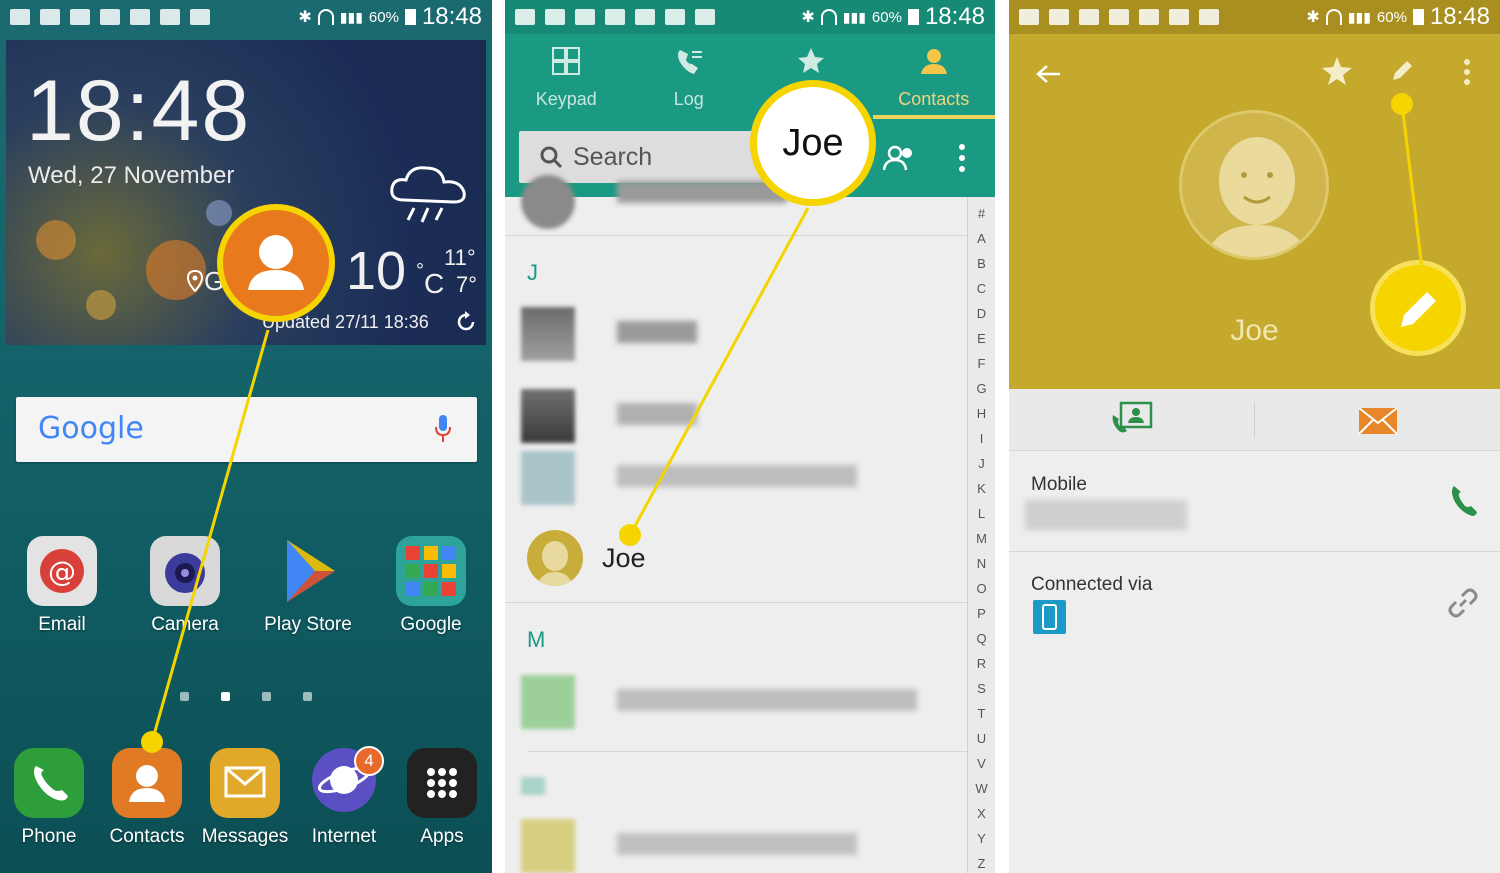  What do you see at coordinates (688, 99) in the screenshot?
I see `tab-log-label: Log` at bounding box center [688, 99].